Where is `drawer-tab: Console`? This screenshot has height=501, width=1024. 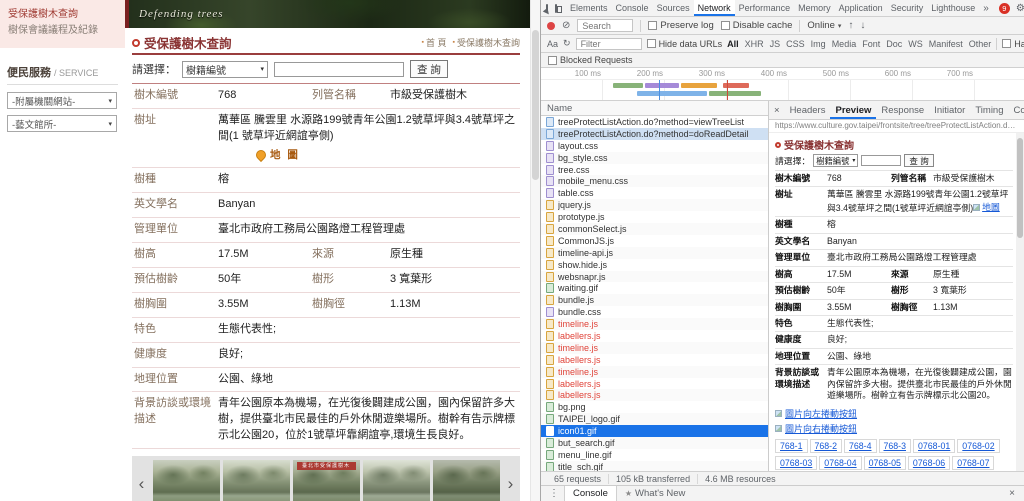
drawer-tab: Console is located at coordinates (590, 493).